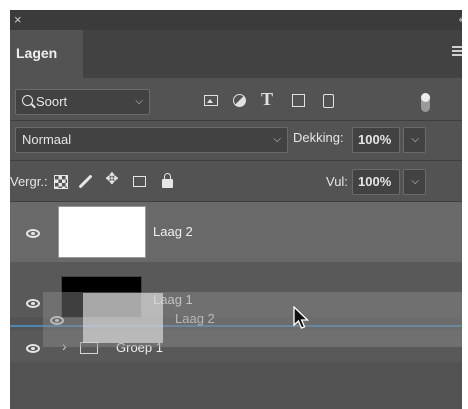 This screenshot has width=468, height=409. Describe the element at coordinates (239, 100) in the screenshot. I see `adjustment-filter-icon` at that location.